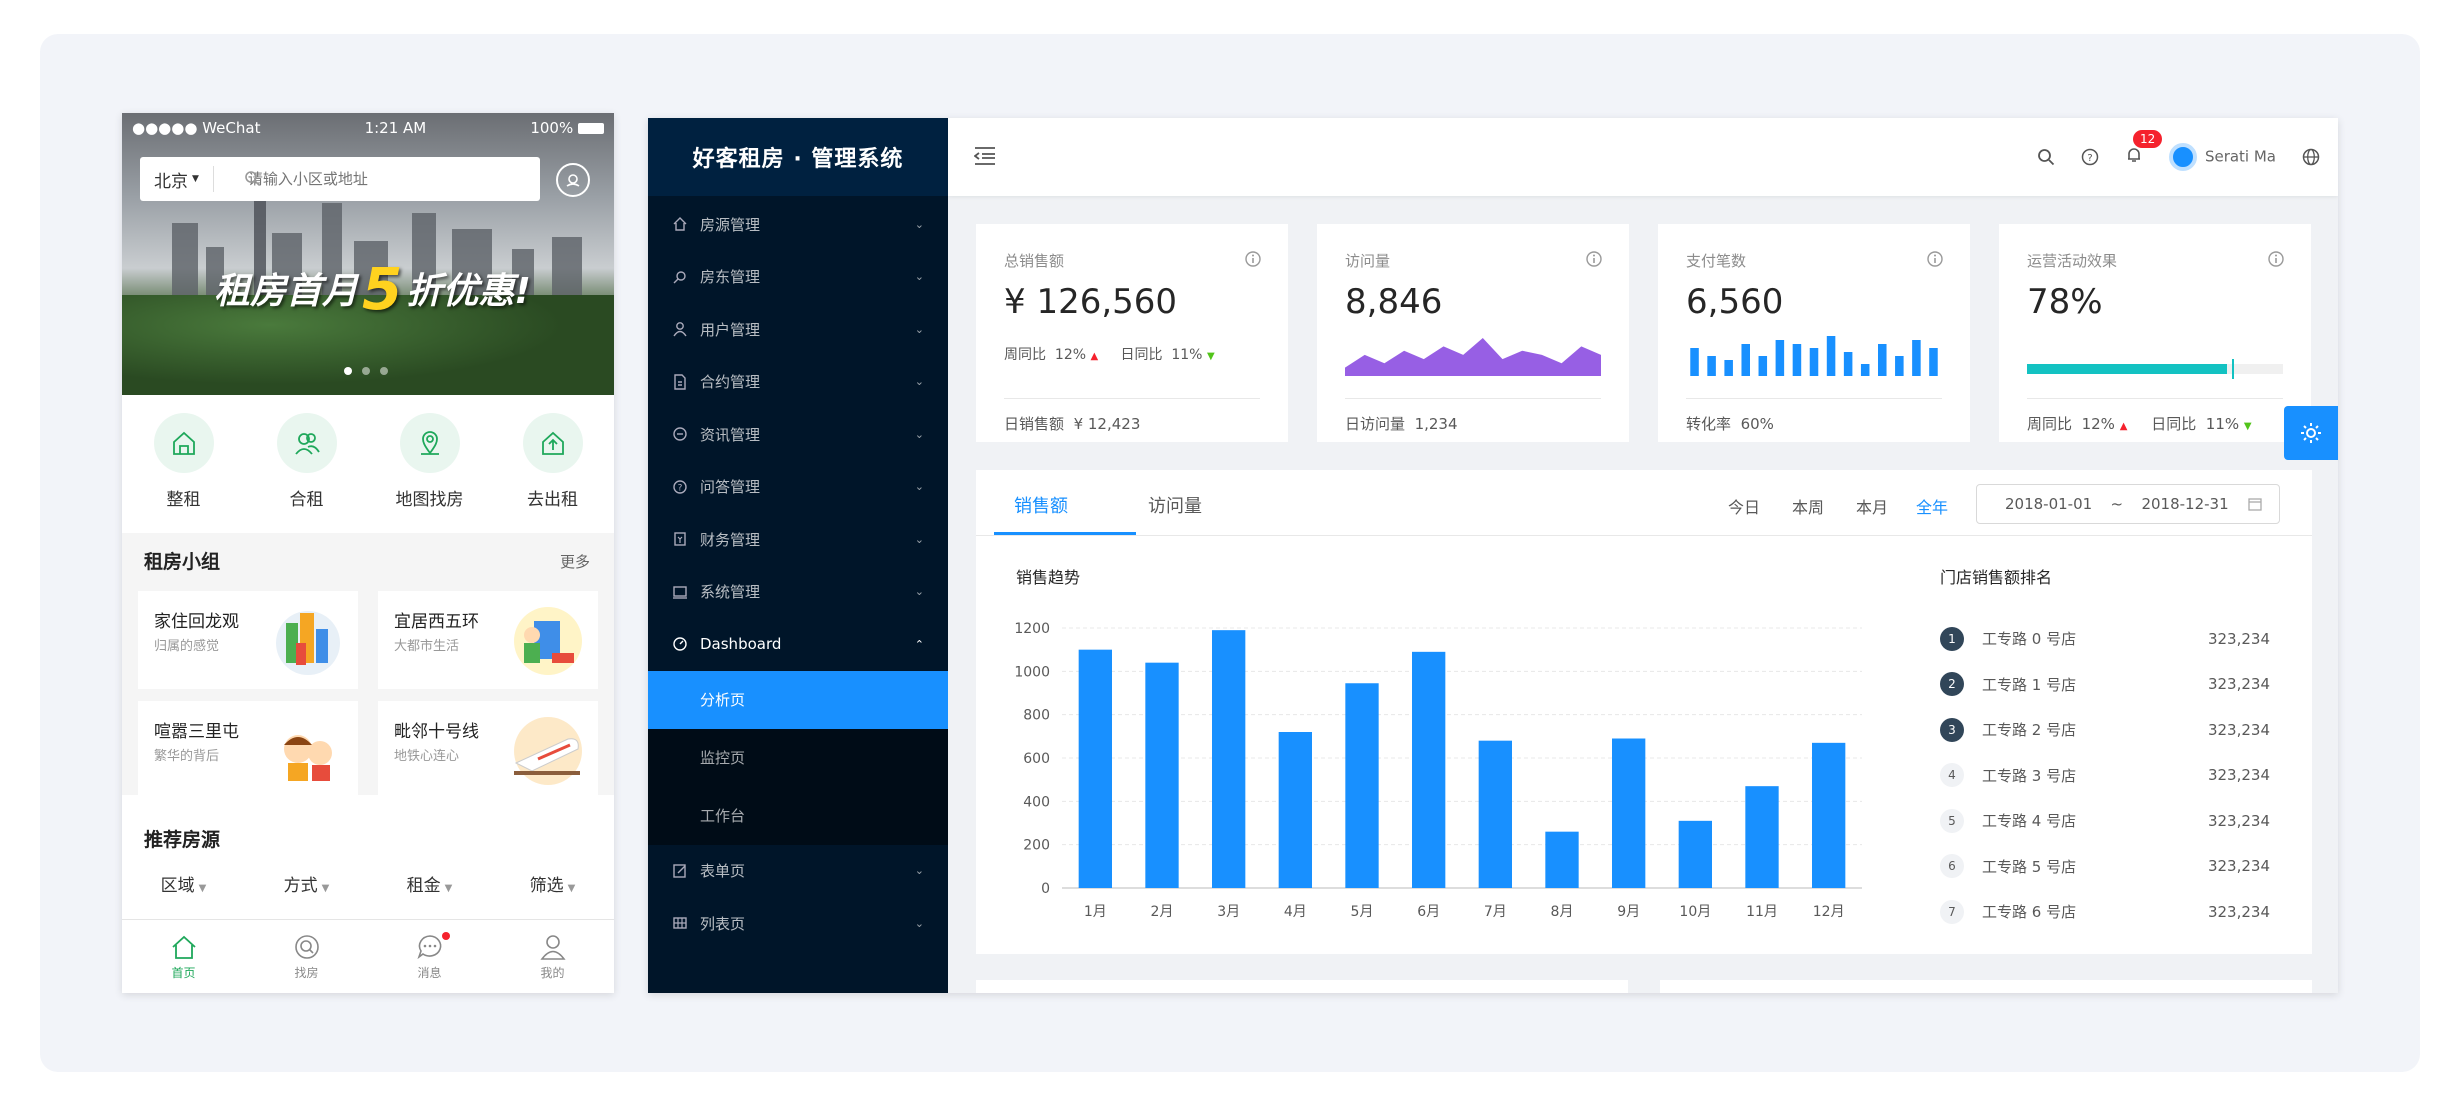 This screenshot has width=2460, height=1118. What do you see at coordinates (182, 840) in the screenshot?
I see `section-title: 推荐房源` at bounding box center [182, 840].